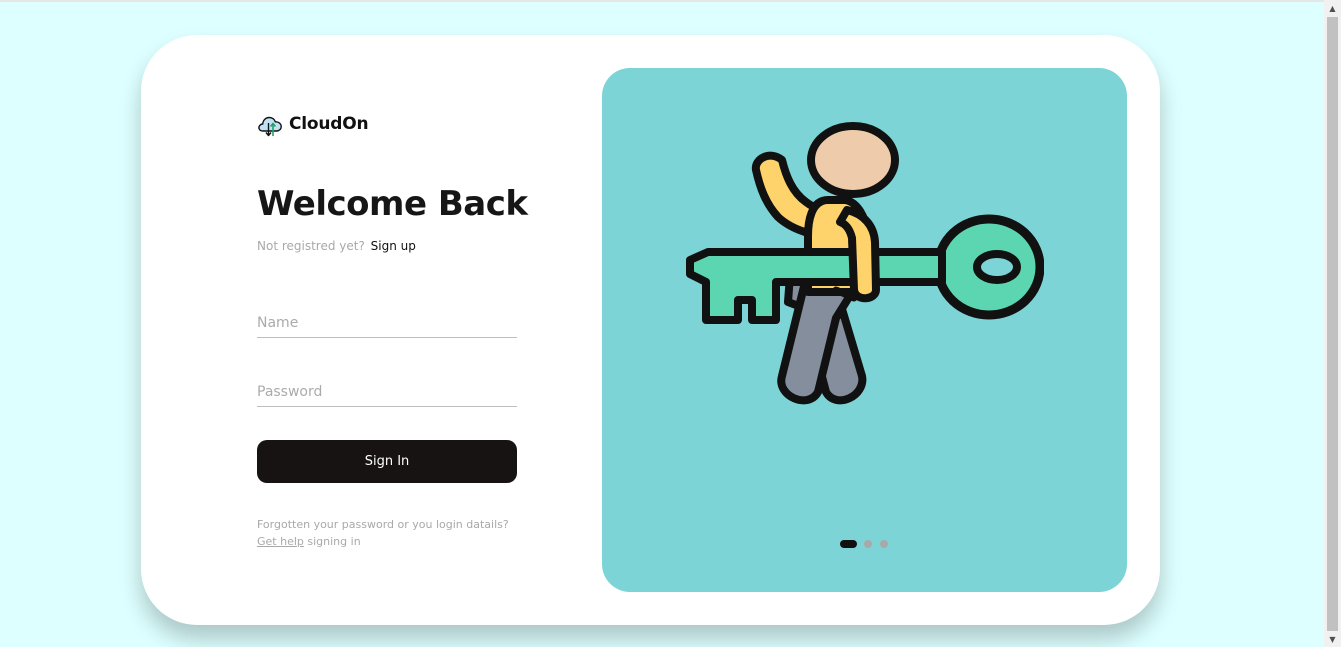 Image resolution: width=1341 pixels, height=647 pixels. I want to click on signup-link: Sign up, so click(393, 246).